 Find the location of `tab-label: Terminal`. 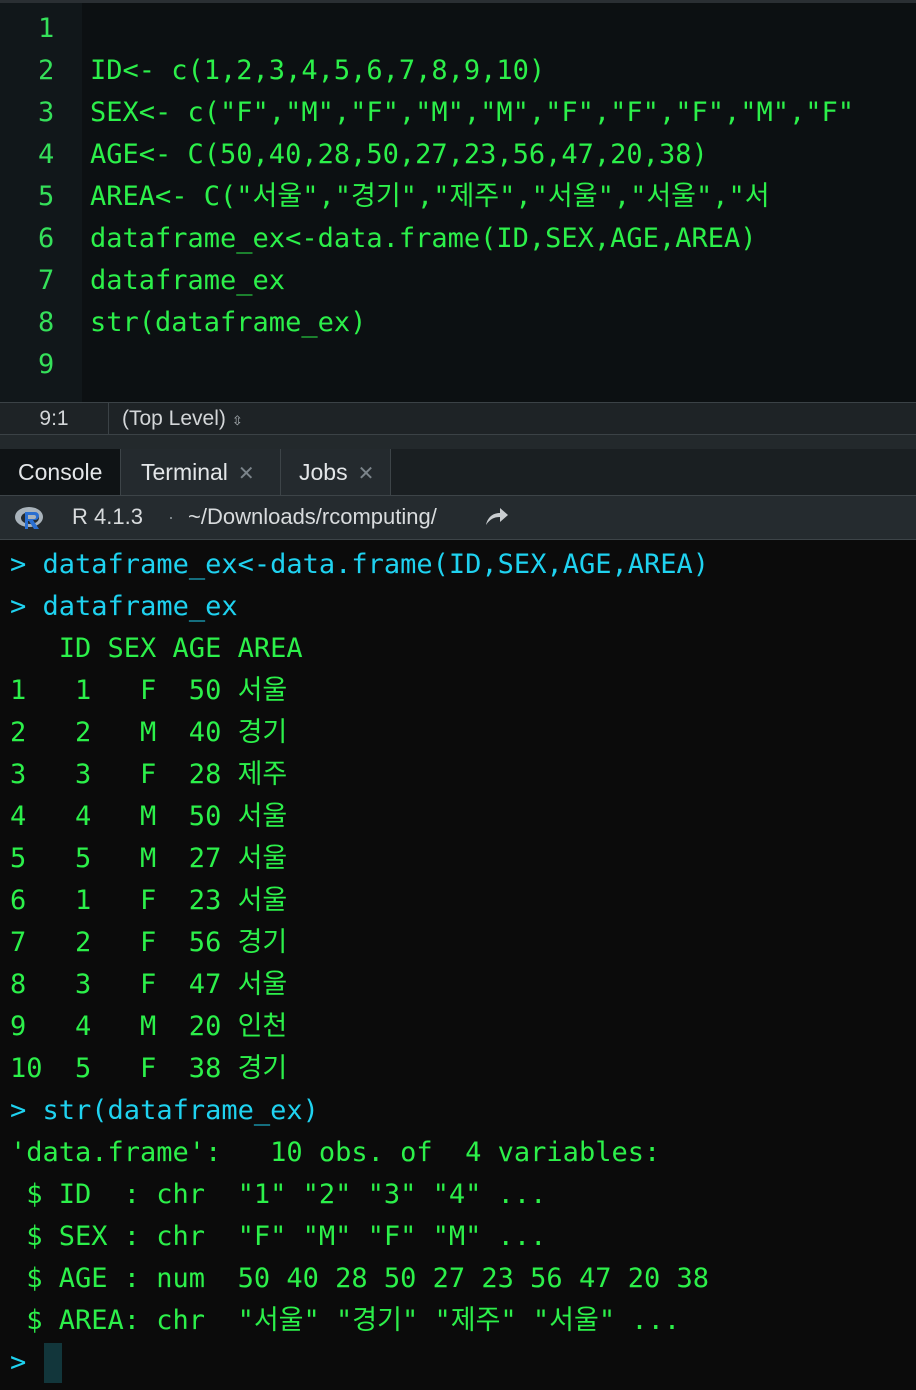

tab-label: Terminal is located at coordinates (184, 472).